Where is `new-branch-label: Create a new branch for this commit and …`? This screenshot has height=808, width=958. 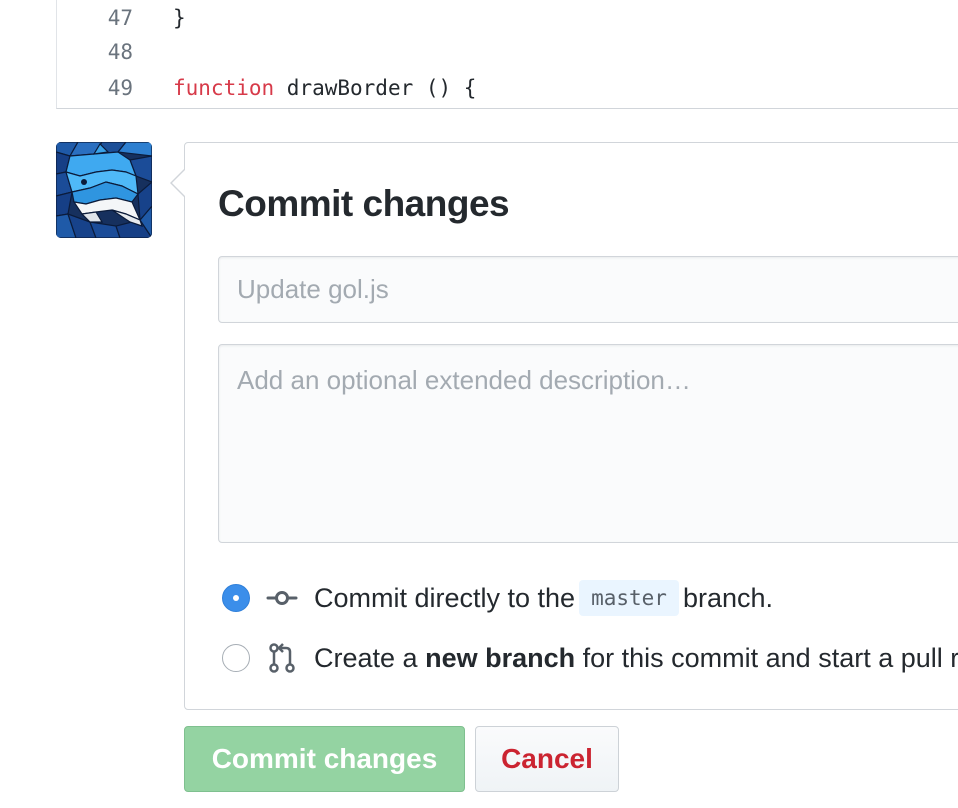 new-branch-label: Create a new branch for this commit and … is located at coordinates (636, 658).